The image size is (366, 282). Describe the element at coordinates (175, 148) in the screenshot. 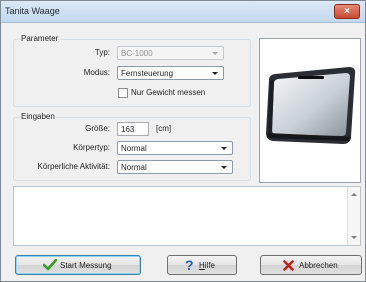

I see `koerpertyp-select: Normal` at that location.